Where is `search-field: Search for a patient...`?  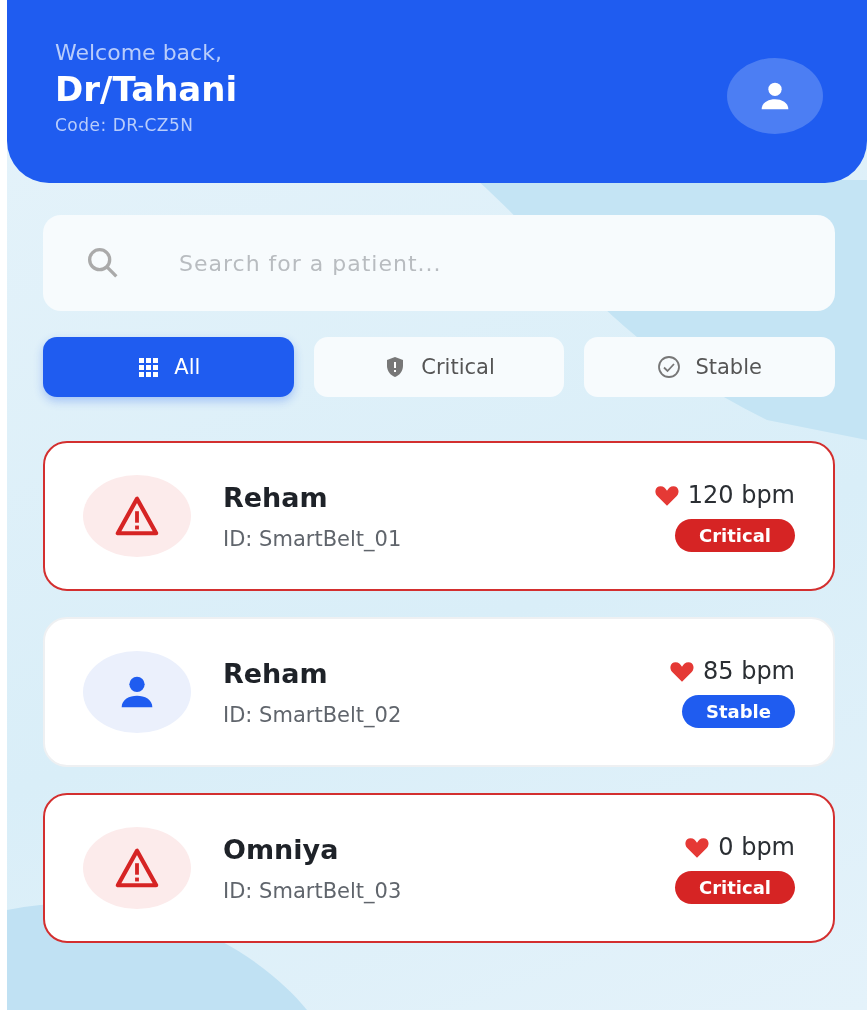
search-field: Search for a patient... is located at coordinates (439, 263).